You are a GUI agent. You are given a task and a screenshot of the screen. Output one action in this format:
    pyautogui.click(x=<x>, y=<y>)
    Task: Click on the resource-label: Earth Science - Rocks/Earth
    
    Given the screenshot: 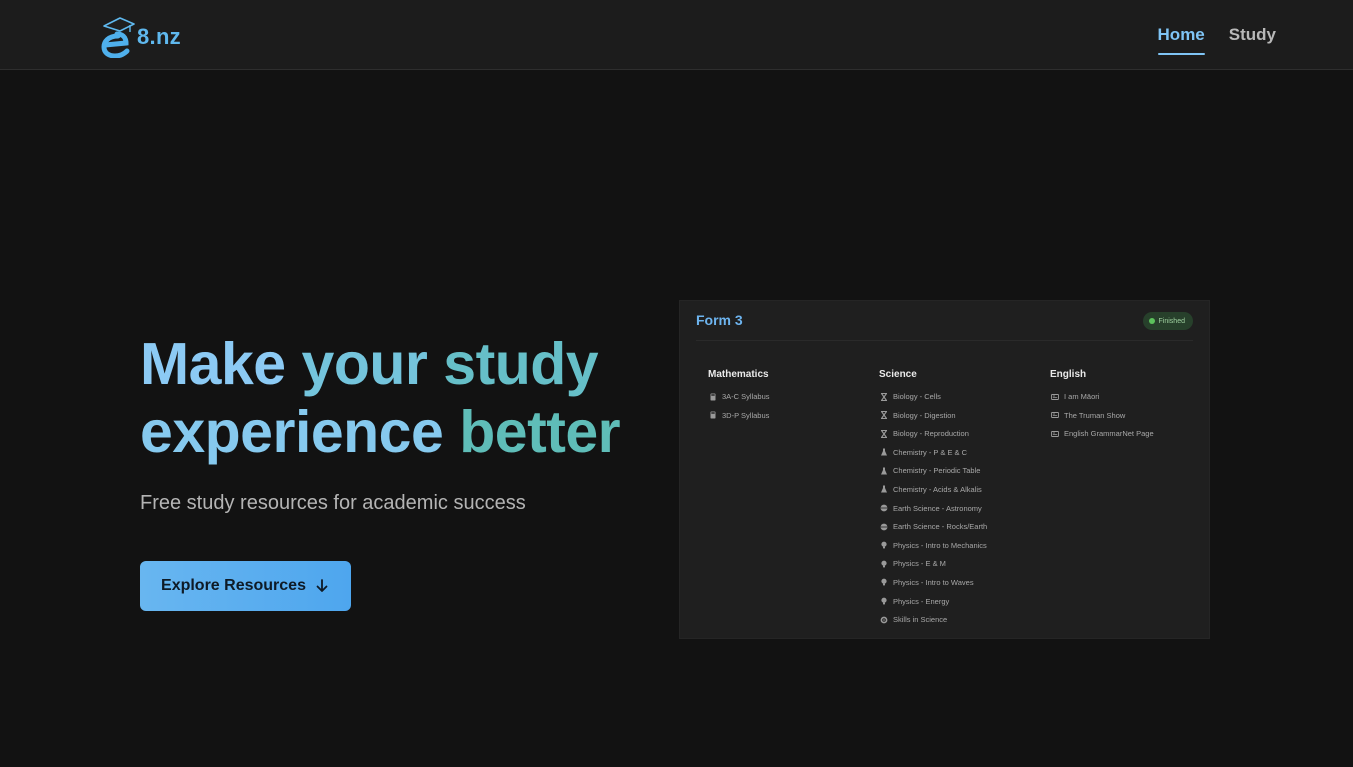 What is the action you would take?
    pyautogui.click(x=940, y=527)
    